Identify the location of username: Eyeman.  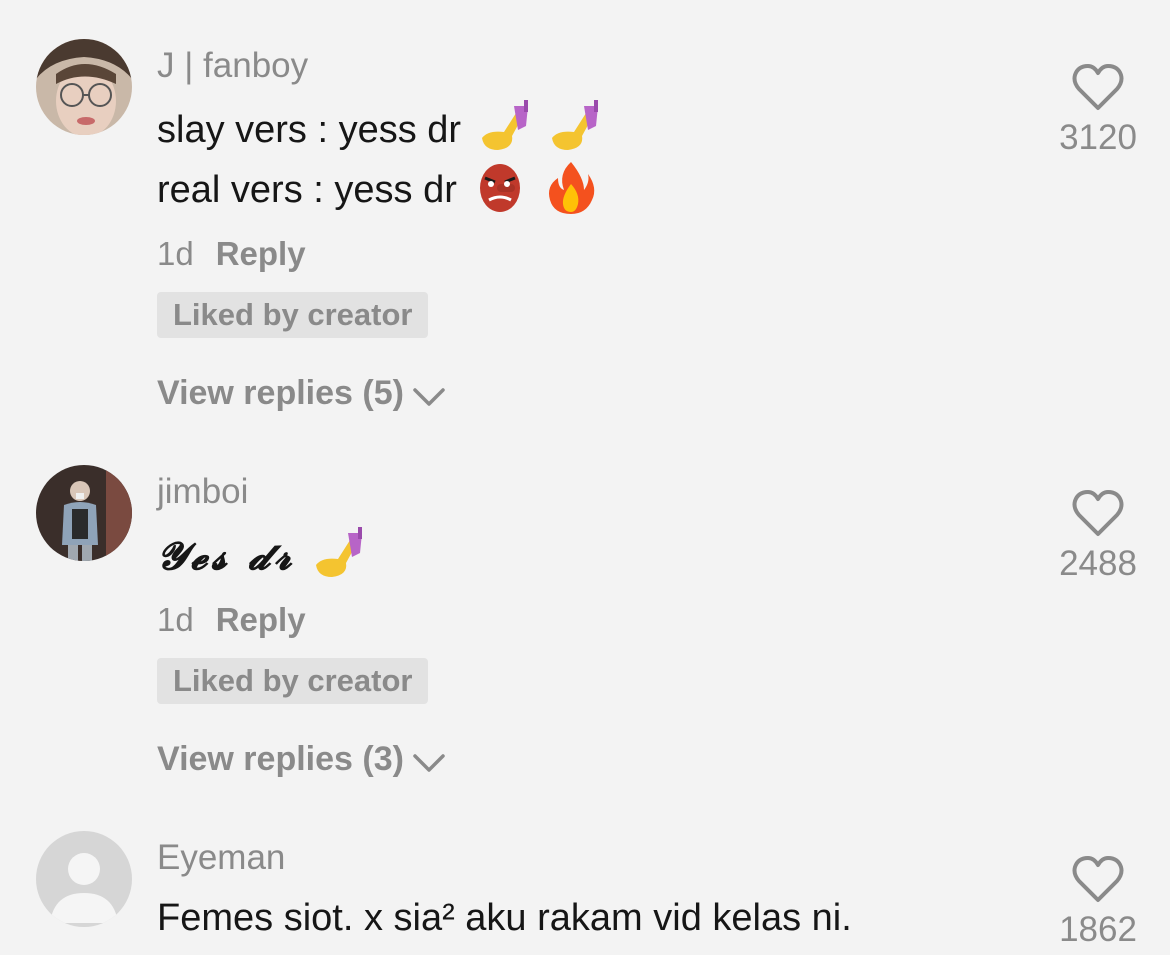
(221, 858).